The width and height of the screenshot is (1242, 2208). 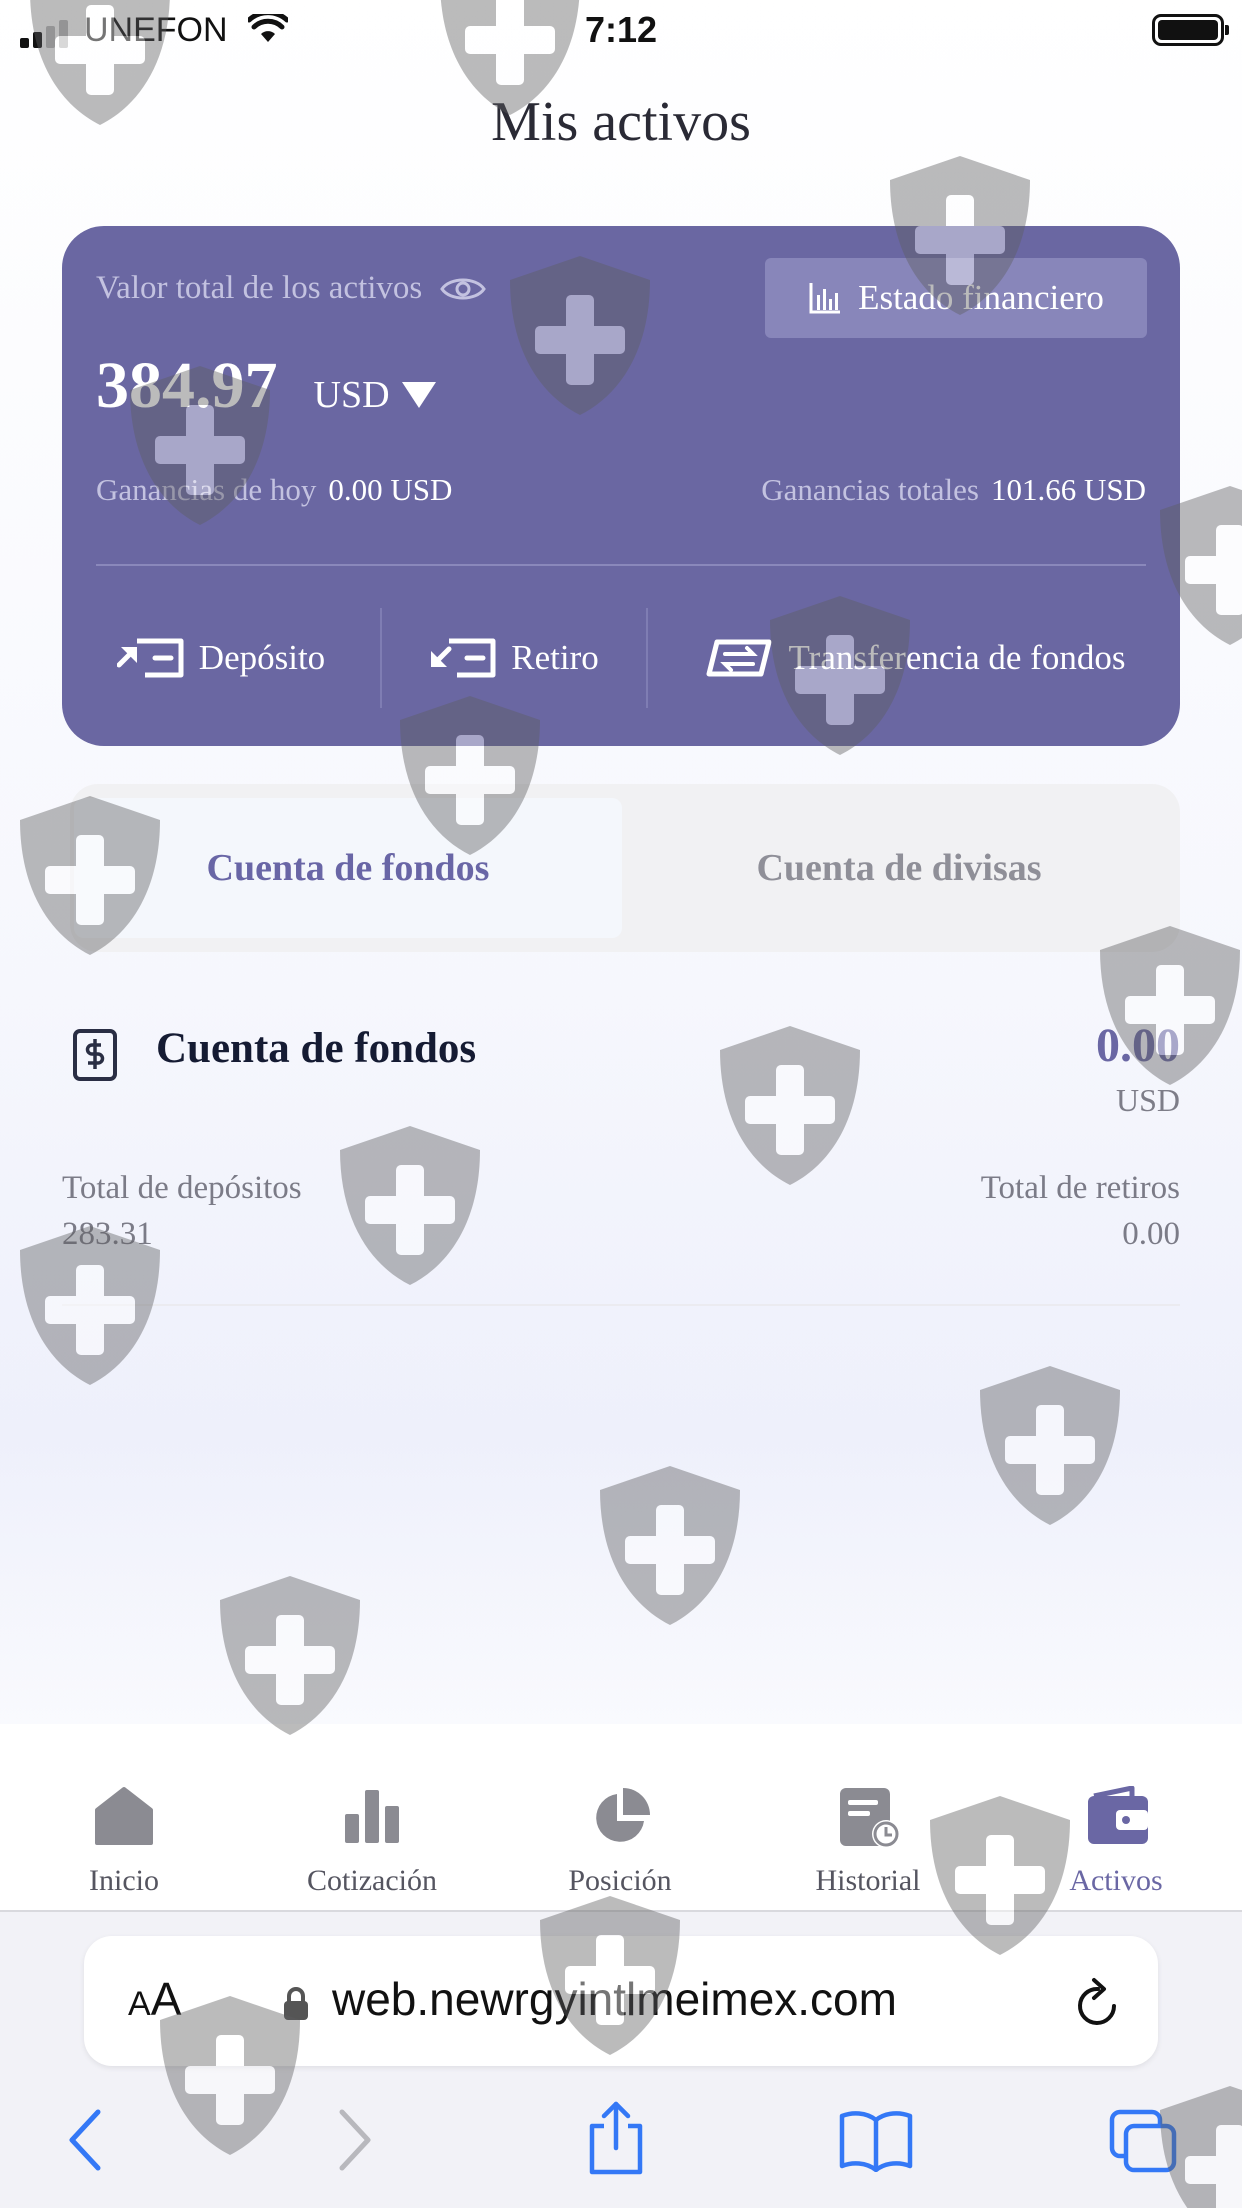 I want to click on url-text: web.newrgyintlmeimex.com, so click(x=614, y=1999).